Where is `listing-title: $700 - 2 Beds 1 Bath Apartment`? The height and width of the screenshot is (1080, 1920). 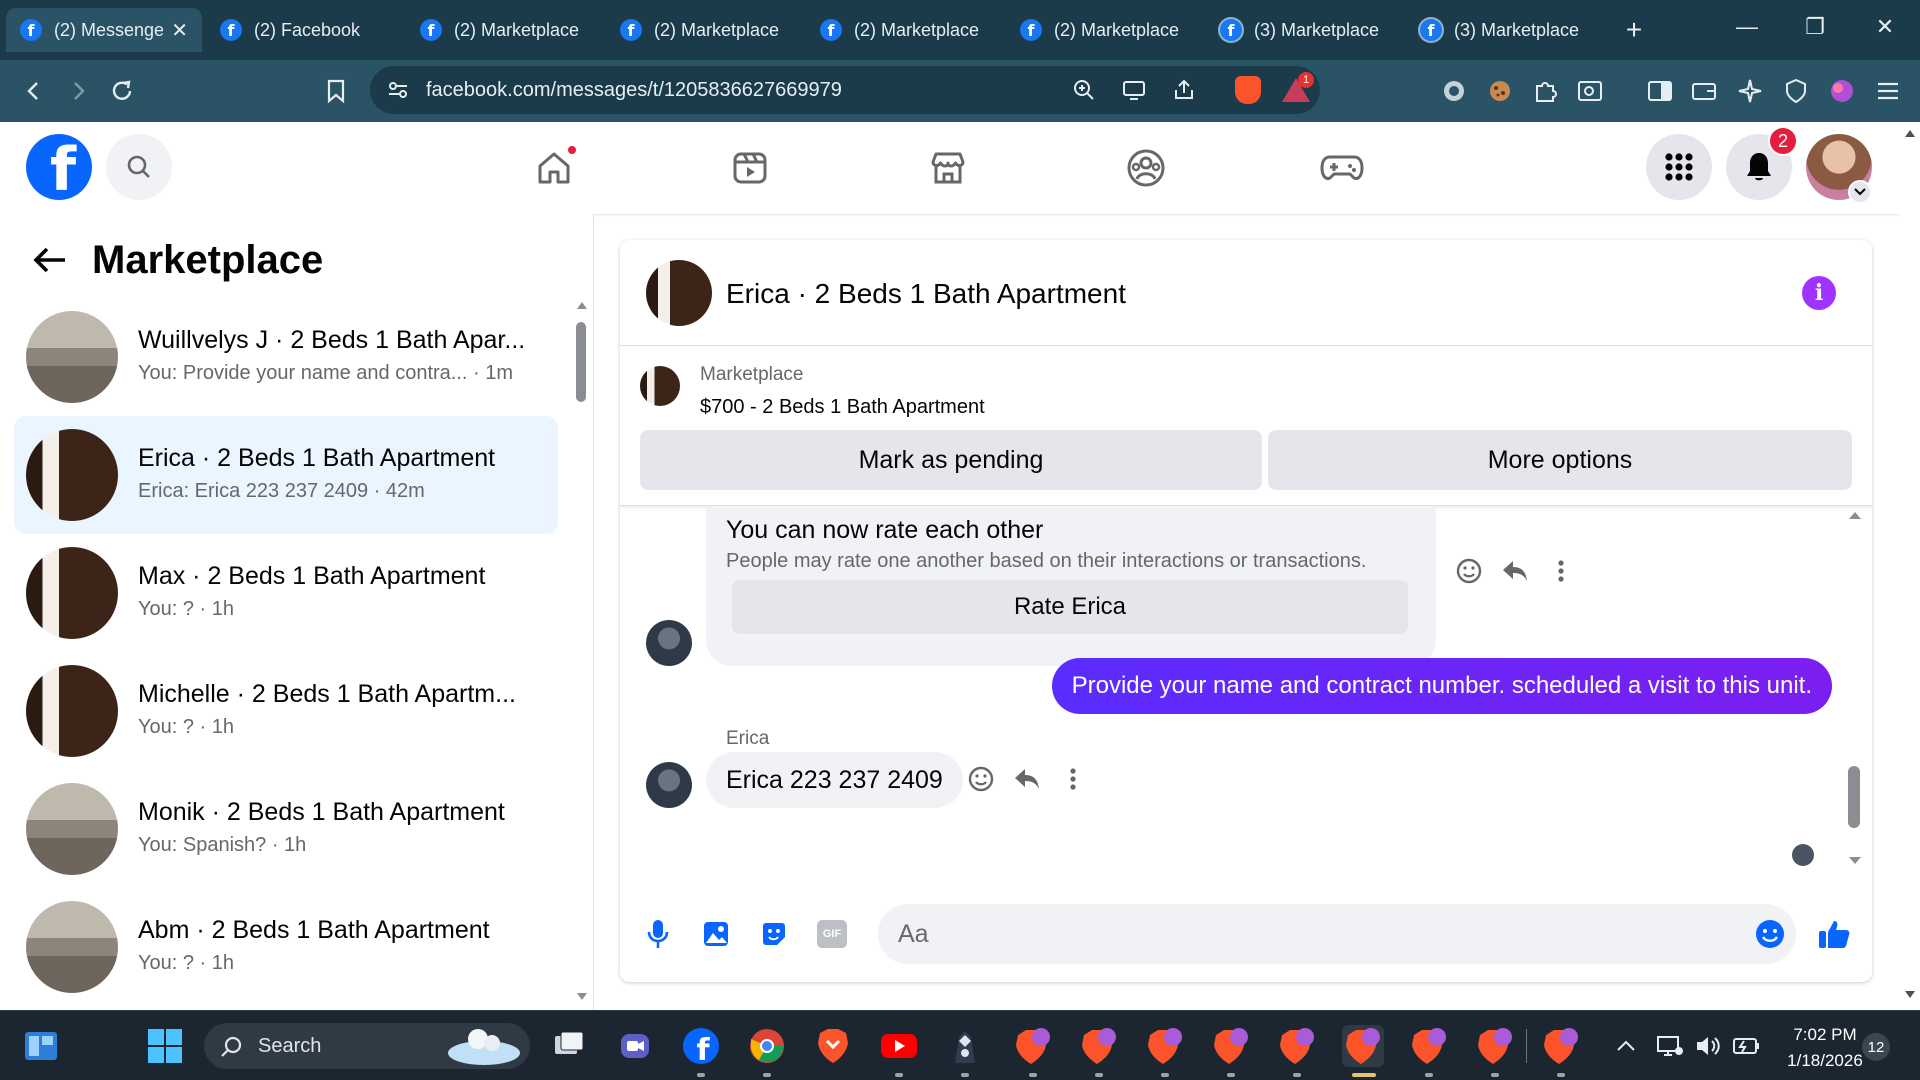
listing-title: $700 - 2 Beds 1 Bath Apartment is located at coordinates (842, 407).